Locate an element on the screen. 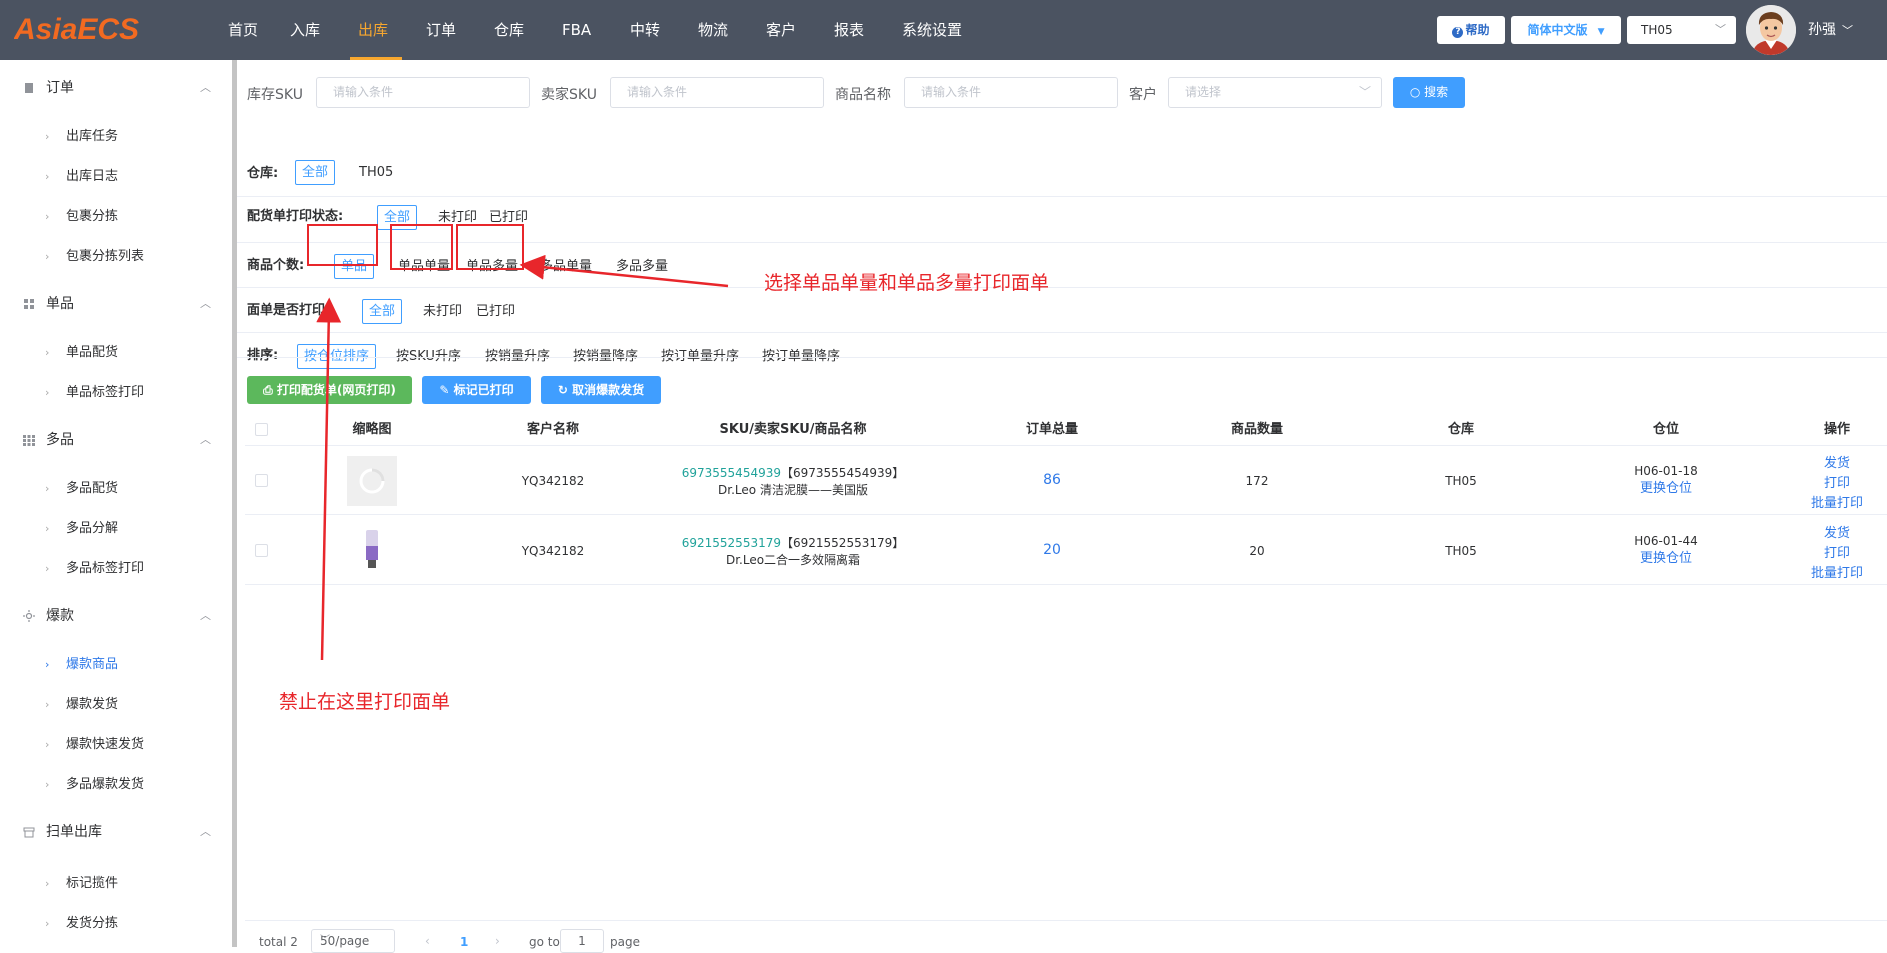 Image resolution: width=1887 pixels, height=953 pixels. annotation-select-note: 选择单品单量和单品多量打印面单 is located at coordinates (907, 283).